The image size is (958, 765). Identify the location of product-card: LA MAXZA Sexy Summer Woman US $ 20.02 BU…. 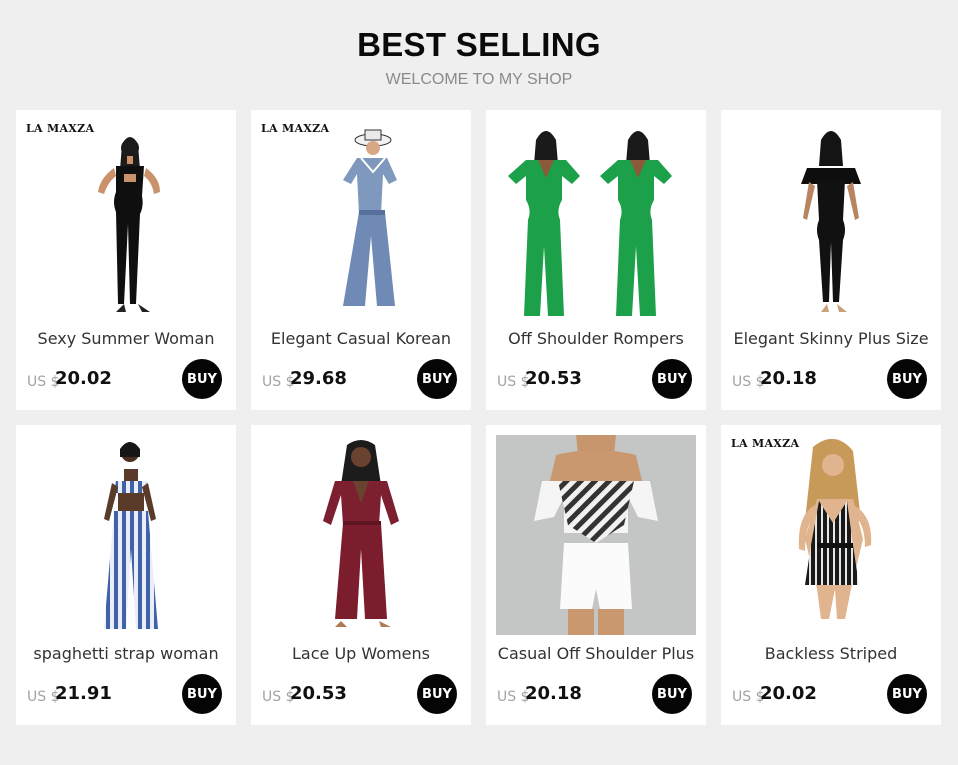
(126, 260).